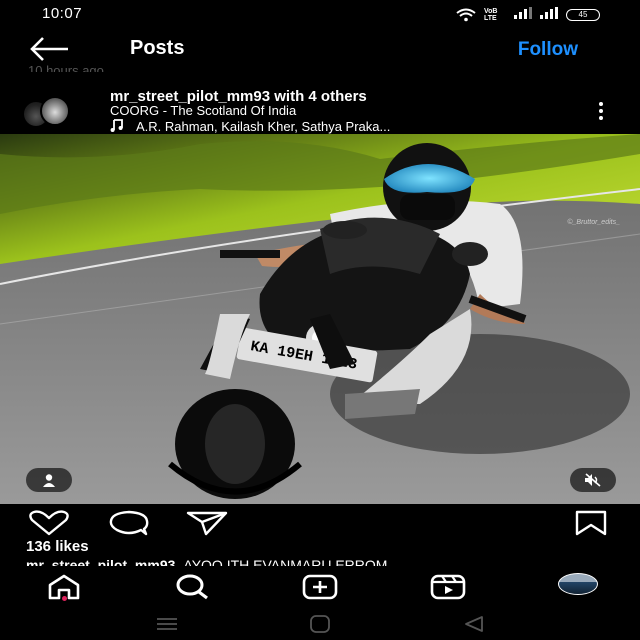  I want to click on post-actions, so click(320, 524).